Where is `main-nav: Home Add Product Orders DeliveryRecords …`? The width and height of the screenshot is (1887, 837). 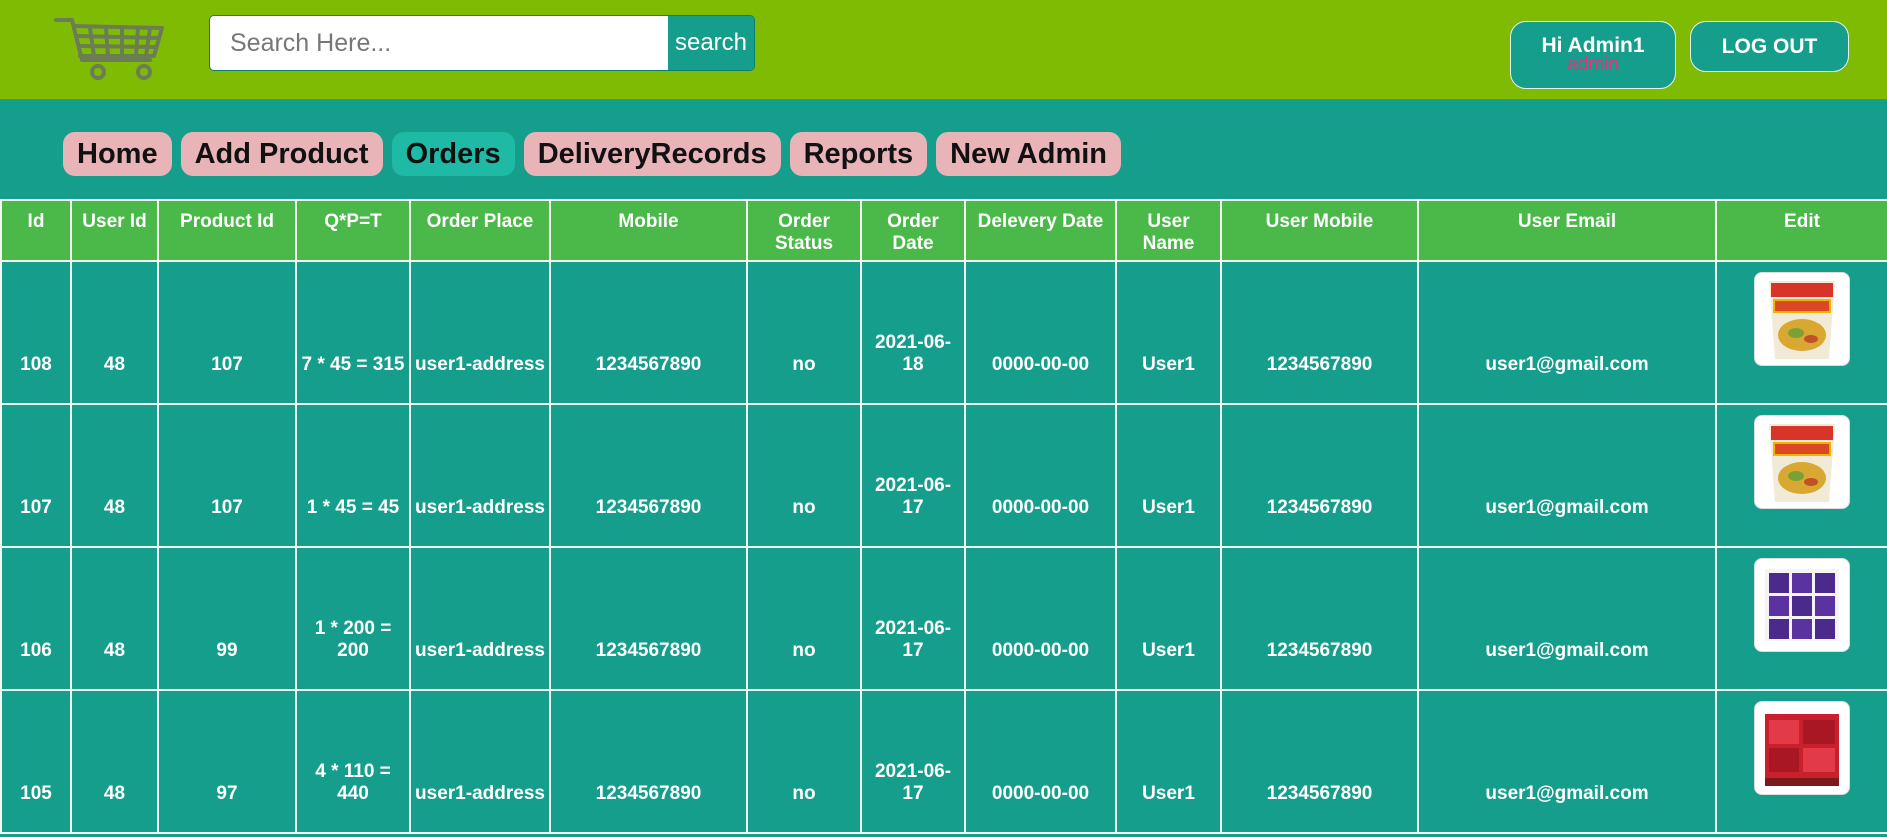 main-nav: Home Add Product Orders DeliveryRecords … is located at coordinates (592, 154).